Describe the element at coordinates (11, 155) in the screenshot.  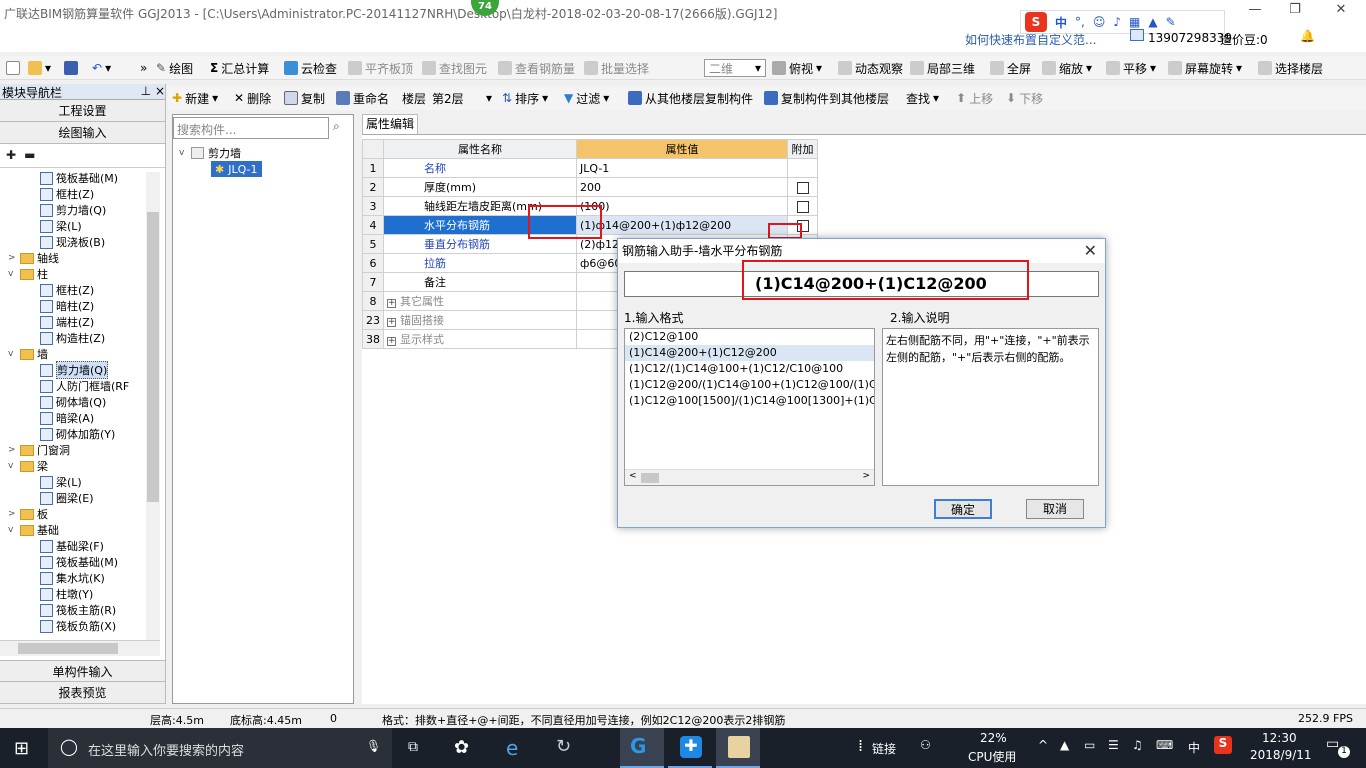
I see `expand-all-icon: ✚` at that location.